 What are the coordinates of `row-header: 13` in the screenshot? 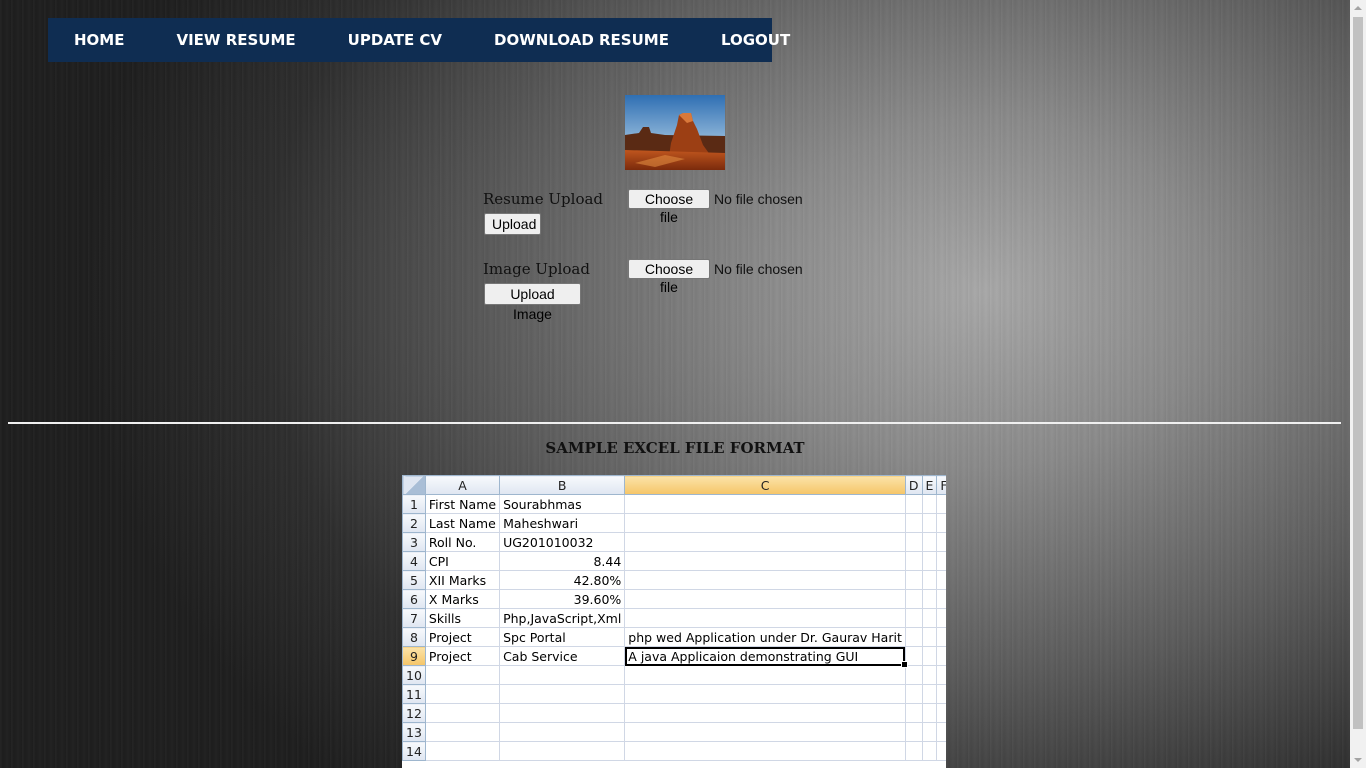 It's located at (414, 732).